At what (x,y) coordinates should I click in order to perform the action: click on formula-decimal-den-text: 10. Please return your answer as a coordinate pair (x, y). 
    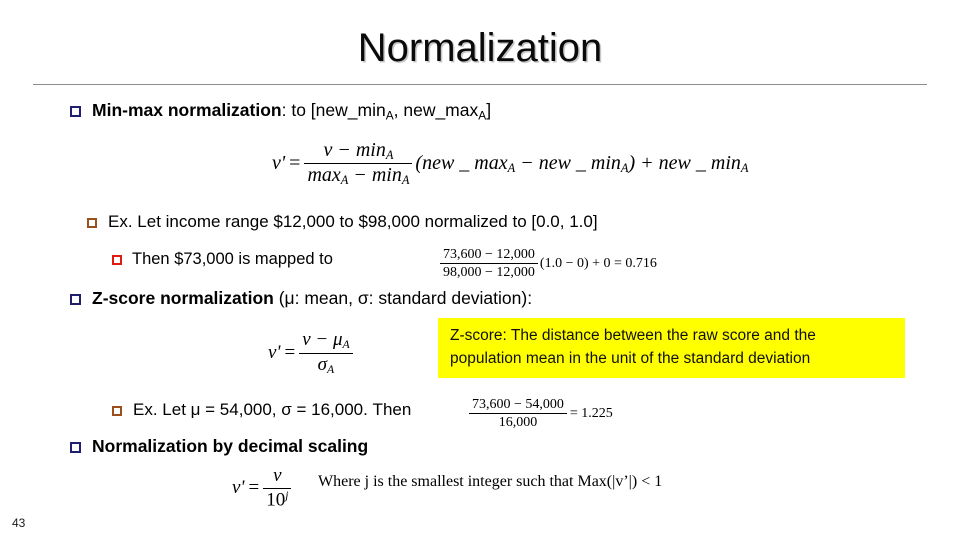
    Looking at the image, I should click on (276, 499).